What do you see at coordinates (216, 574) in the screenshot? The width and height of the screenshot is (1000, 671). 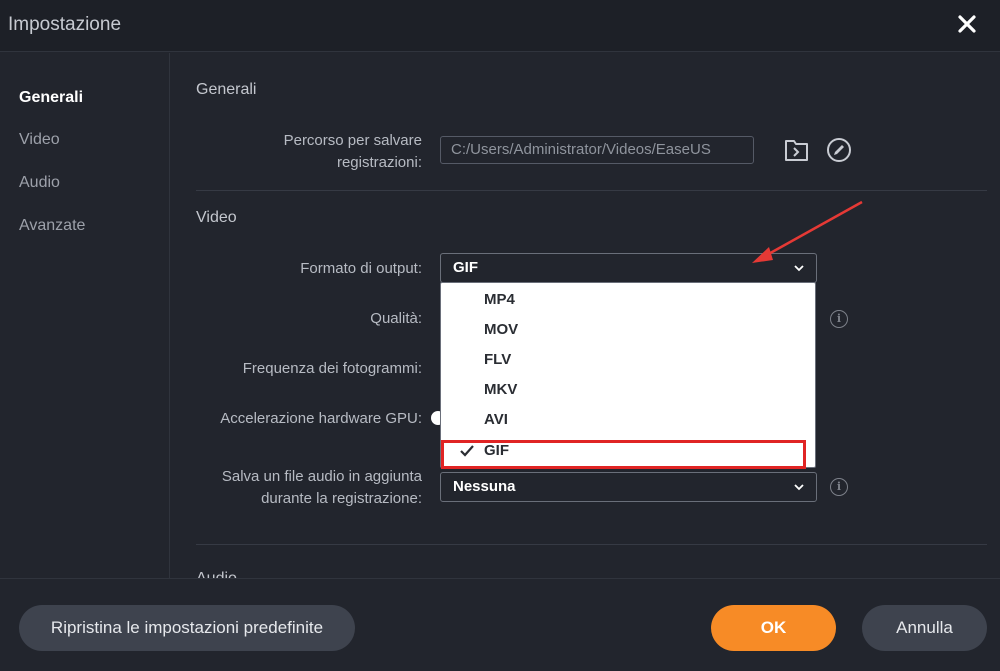 I see `section-title-audio: Audio` at bounding box center [216, 574].